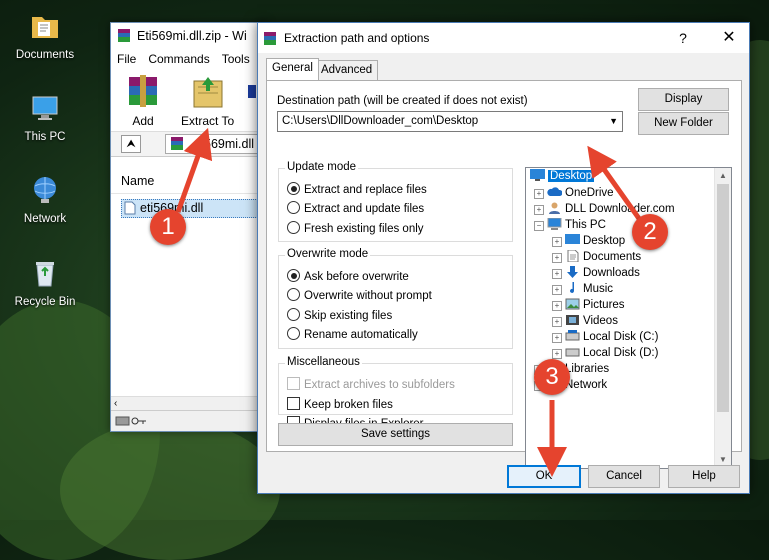 This screenshot has height=560, width=769. I want to click on tree-vertical-scrollbar: ▲ ▼, so click(722, 318).